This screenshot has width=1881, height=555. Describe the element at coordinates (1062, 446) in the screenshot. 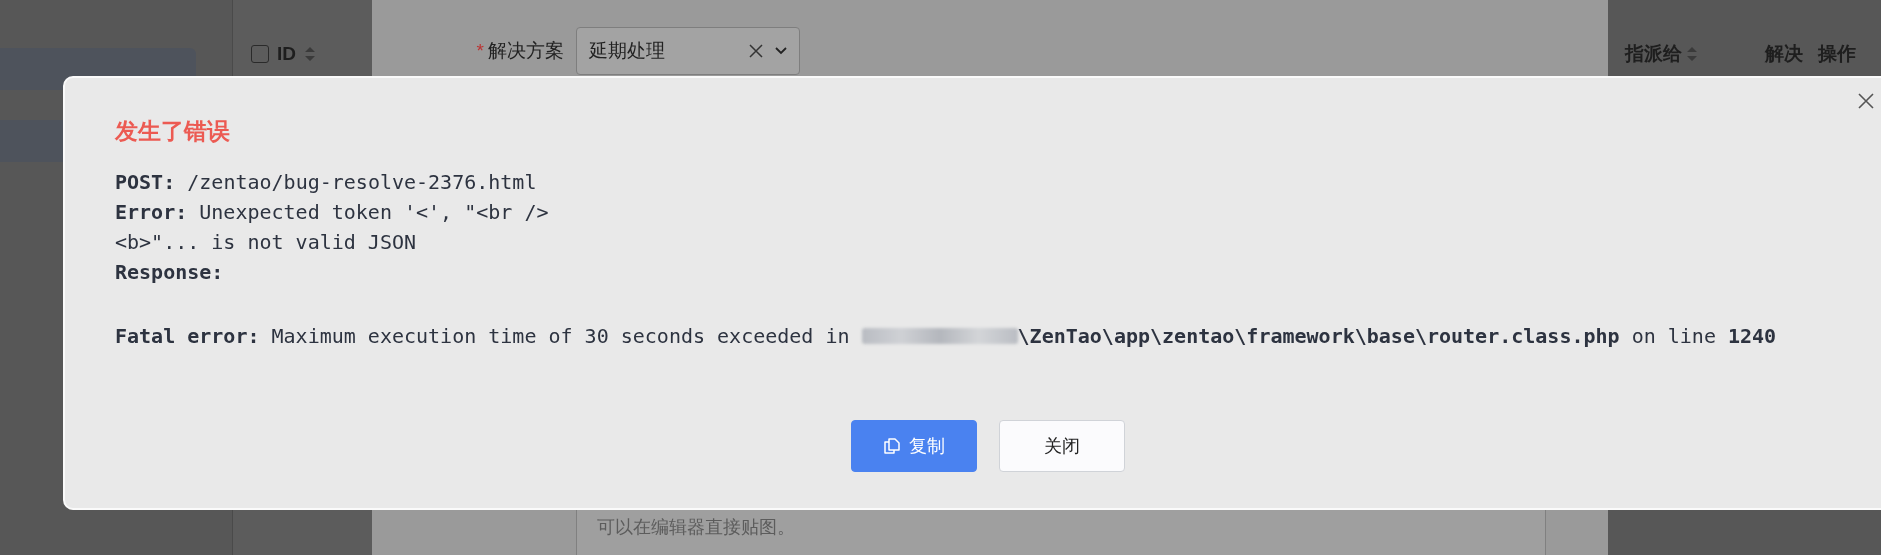

I see `close-button: 关闭` at that location.